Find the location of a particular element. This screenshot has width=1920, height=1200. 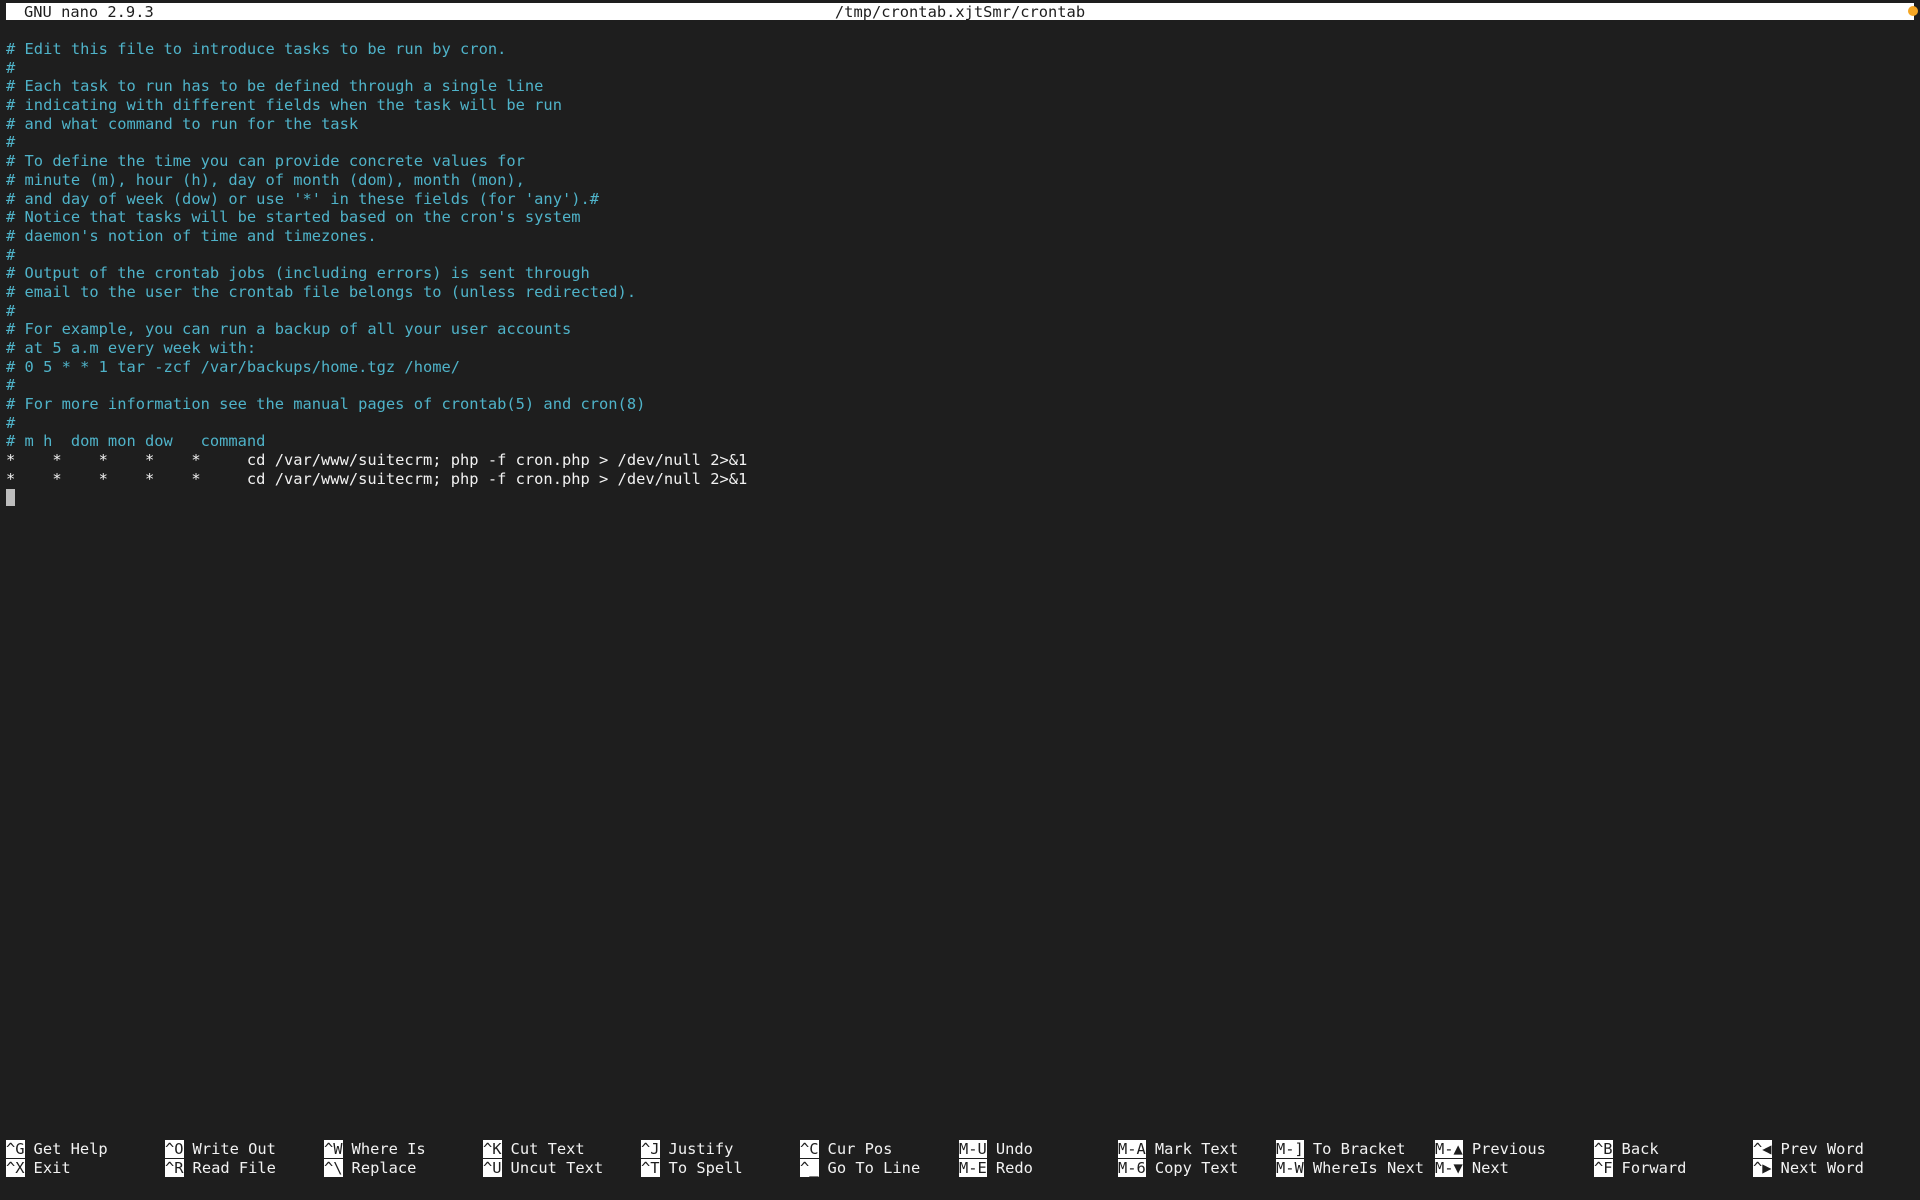

shortcut-key: ^◀ is located at coordinates (1762, 1149).